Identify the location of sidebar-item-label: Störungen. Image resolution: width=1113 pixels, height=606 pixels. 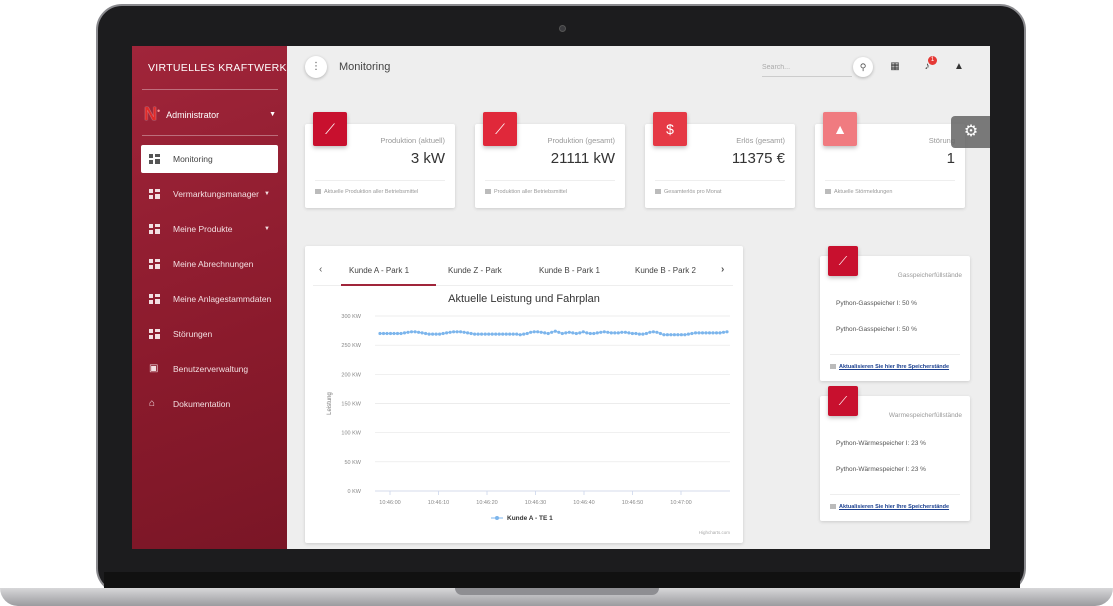
(193, 334).